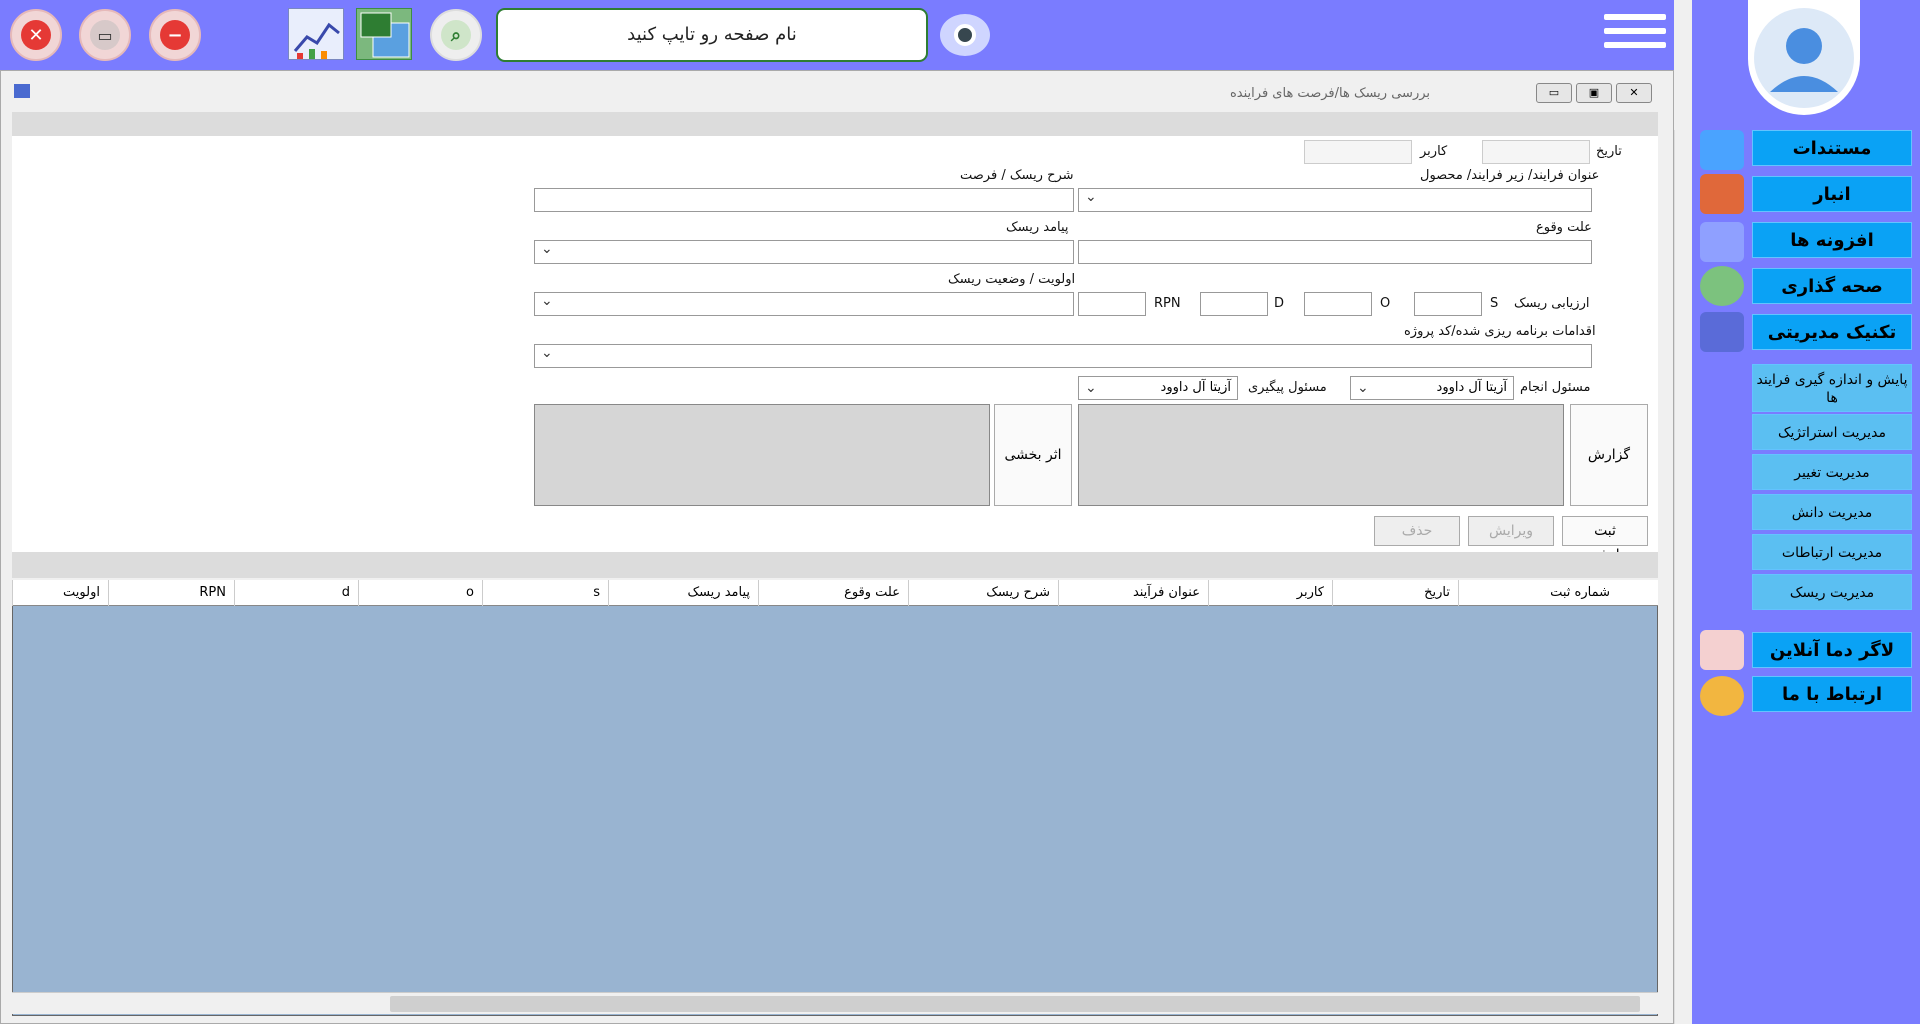 Image resolution: width=1920 pixels, height=1024 pixels. Describe the element at coordinates (1722, 194) in the screenshot. I see `warehouse-icon` at that location.